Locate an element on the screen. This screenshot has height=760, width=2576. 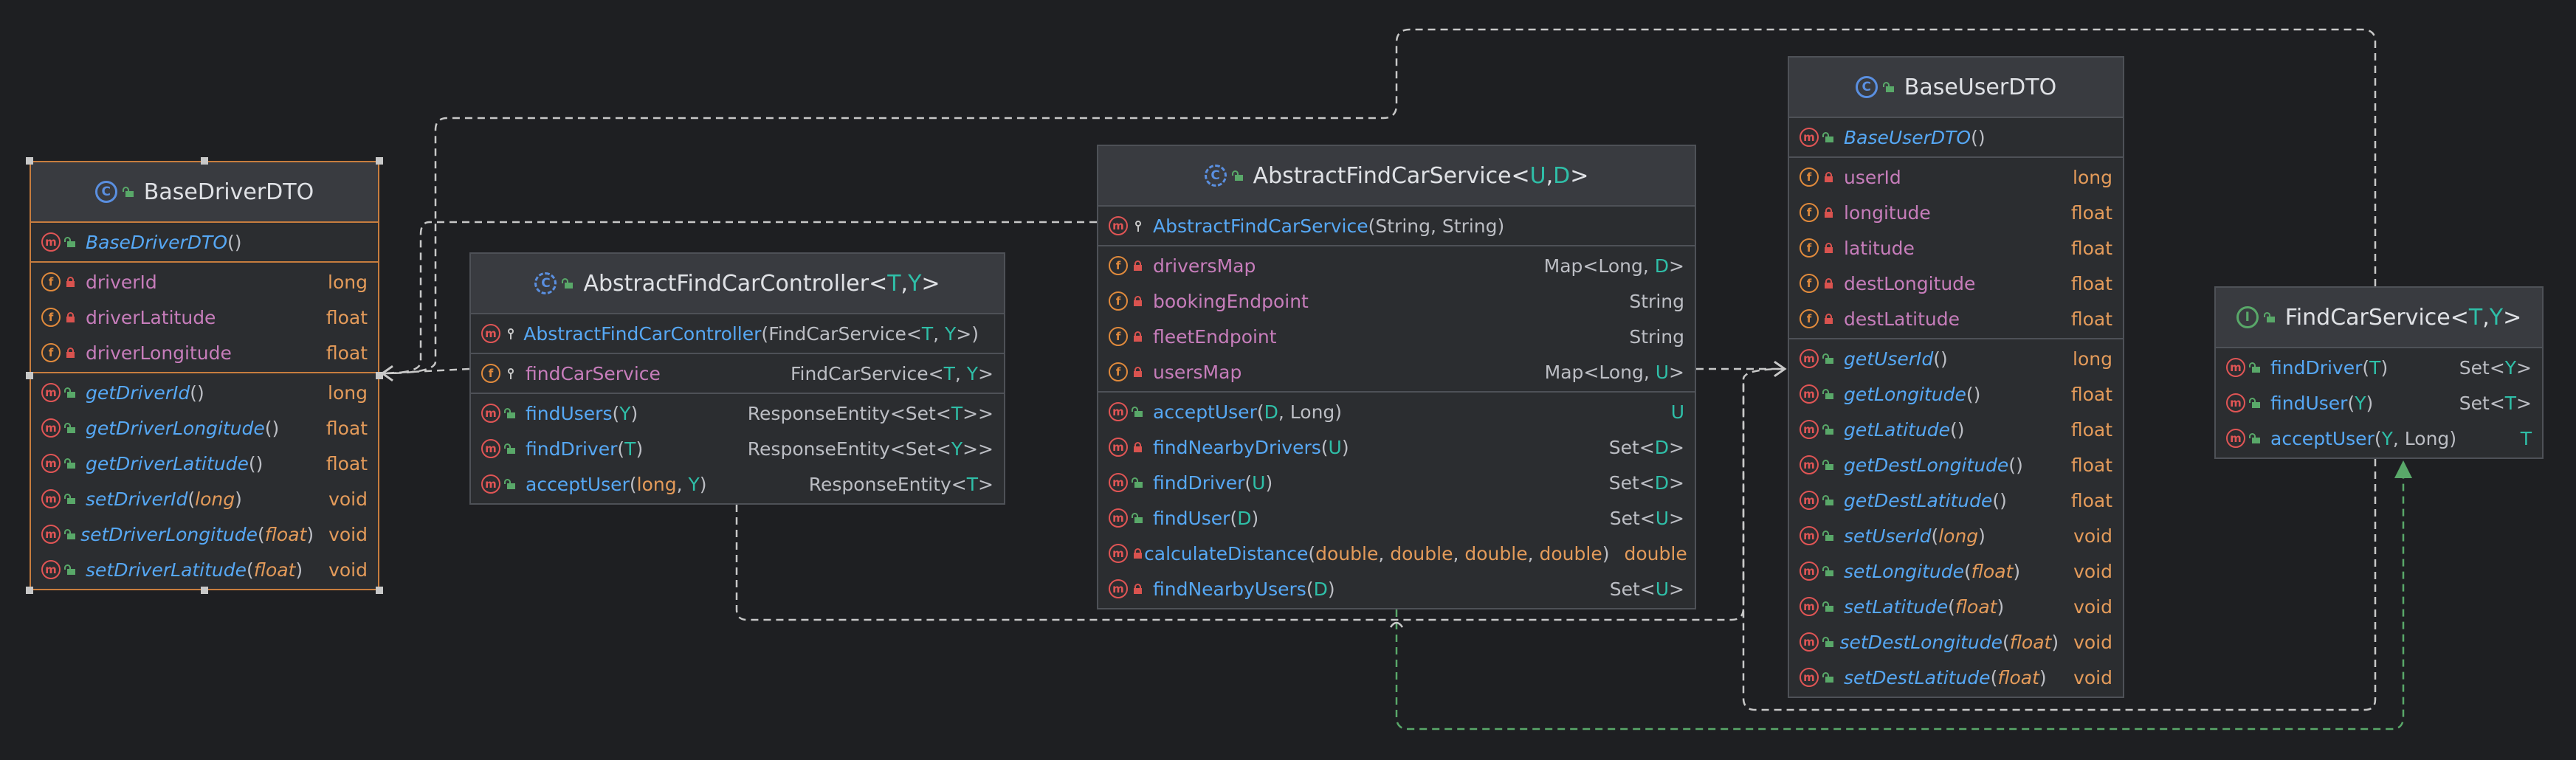
abstract-class-icon: C is located at coordinates (546, 283).